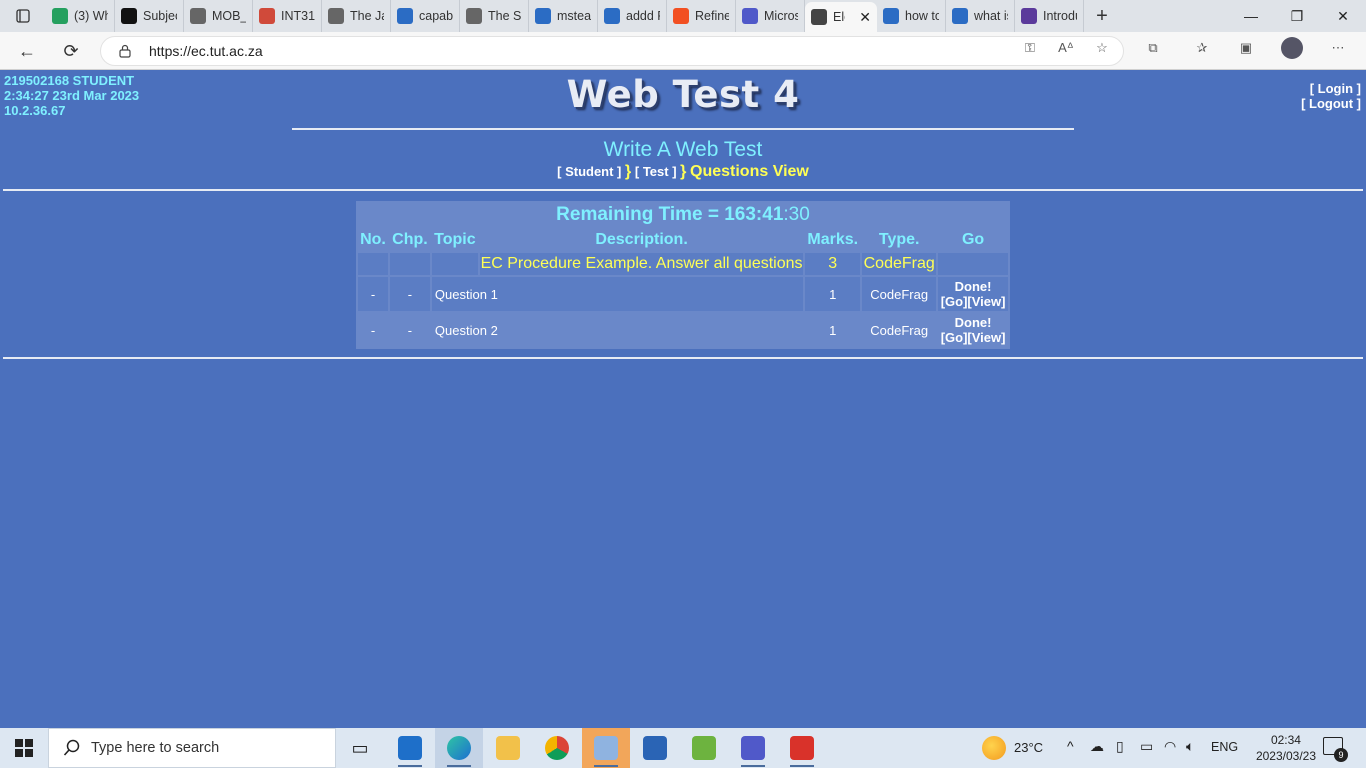 This screenshot has height=768, width=1366. Describe the element at coordinates (1338, 48) in the screenshot. I see `more-options-icon: ⋯` at that location.